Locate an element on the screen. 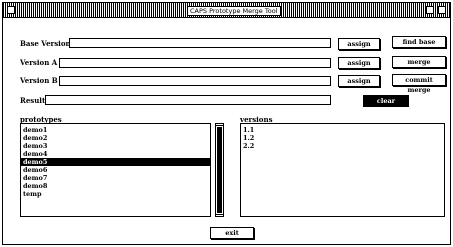  result-field is located at coordinates (188, 100).